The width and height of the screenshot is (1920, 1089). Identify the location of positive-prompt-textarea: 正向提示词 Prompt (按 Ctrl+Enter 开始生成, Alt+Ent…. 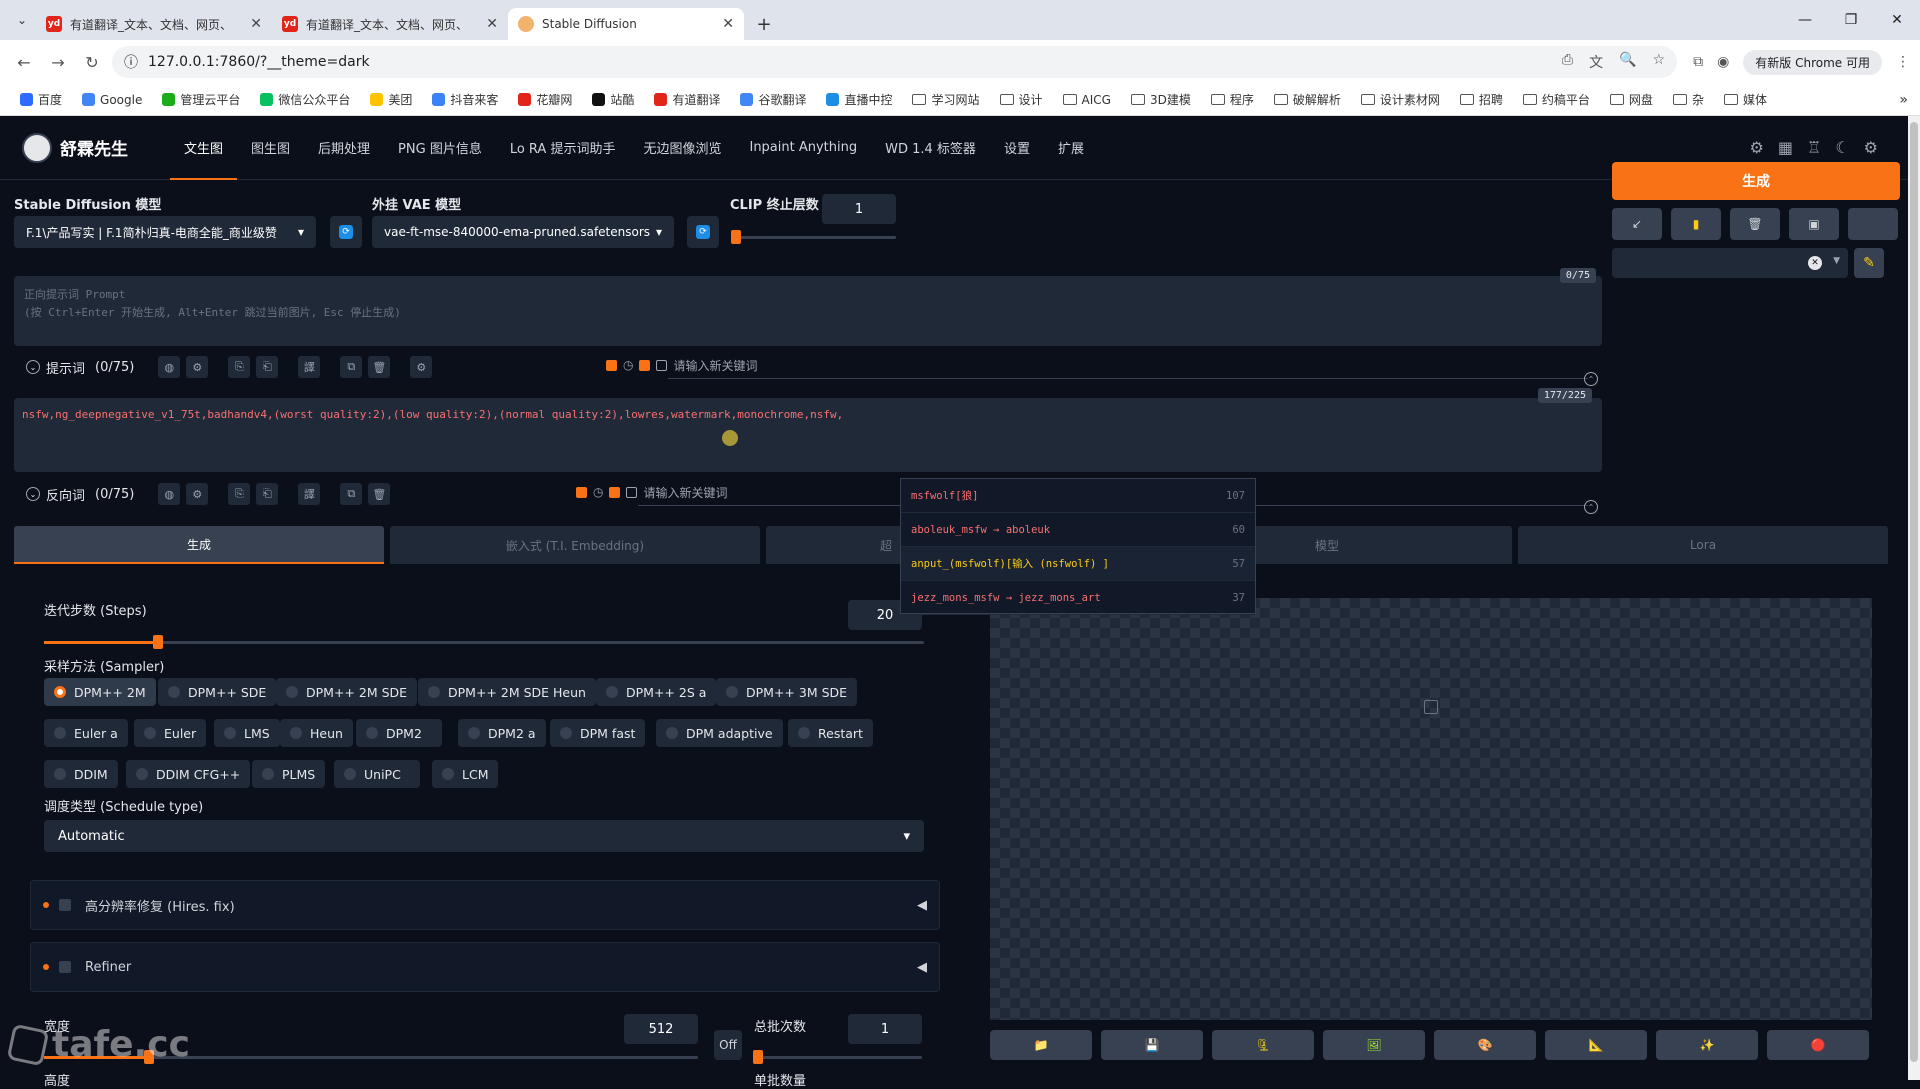
(808, 307).